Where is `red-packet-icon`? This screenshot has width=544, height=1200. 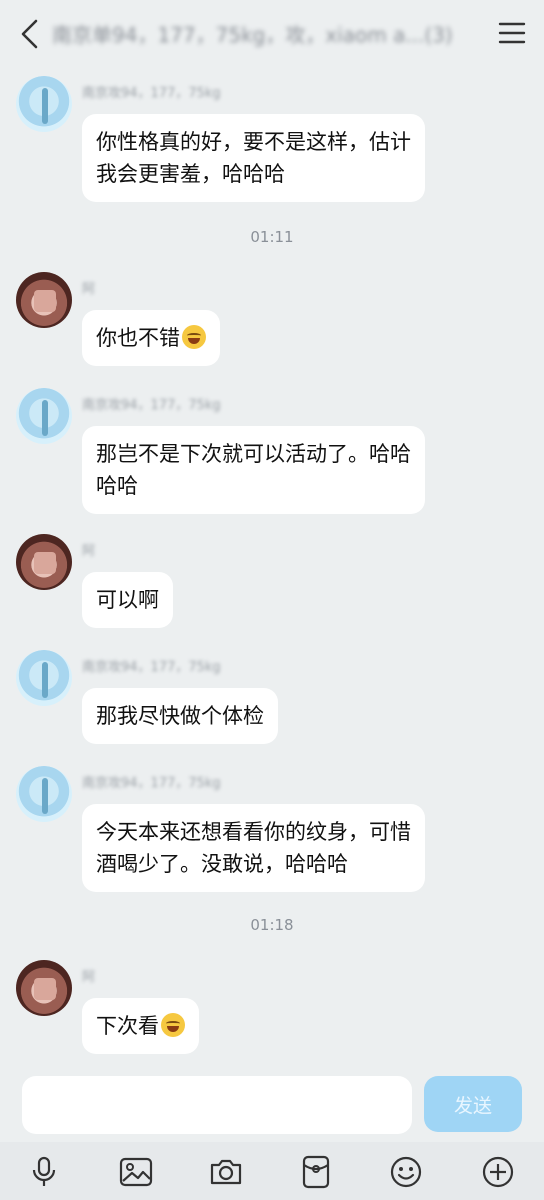
red-packet-icon is located at coordinates (316, 1172).